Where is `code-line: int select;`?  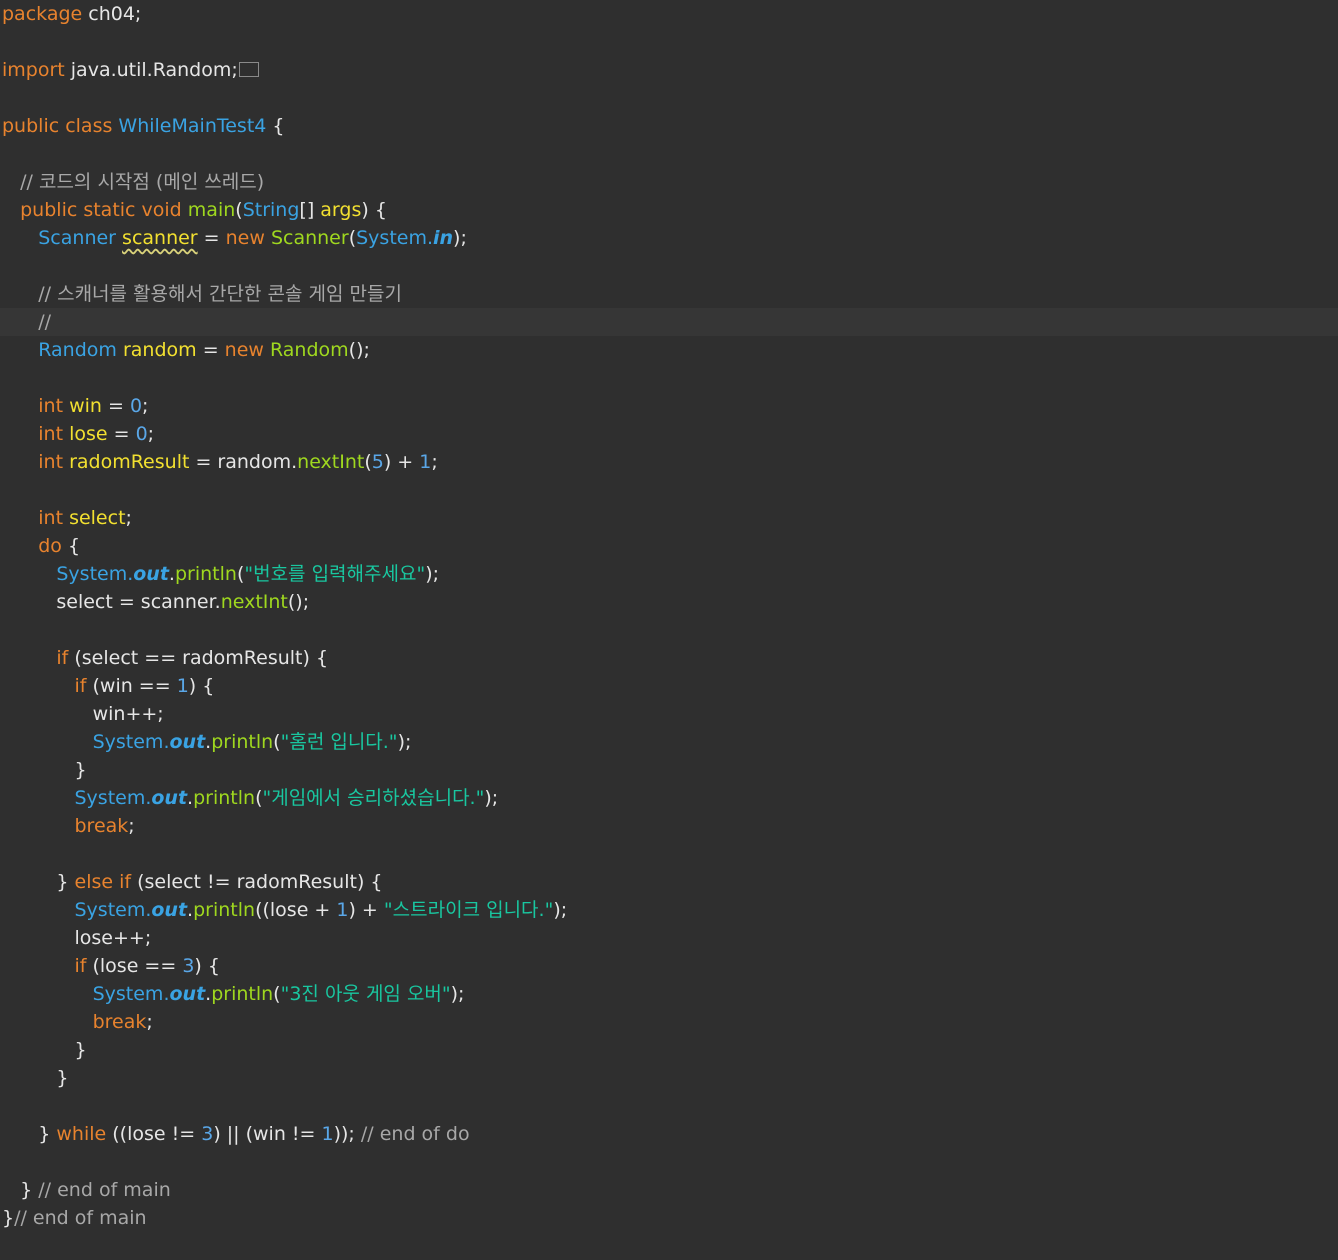
code-line: int select; is located at coordinates (669, 518).